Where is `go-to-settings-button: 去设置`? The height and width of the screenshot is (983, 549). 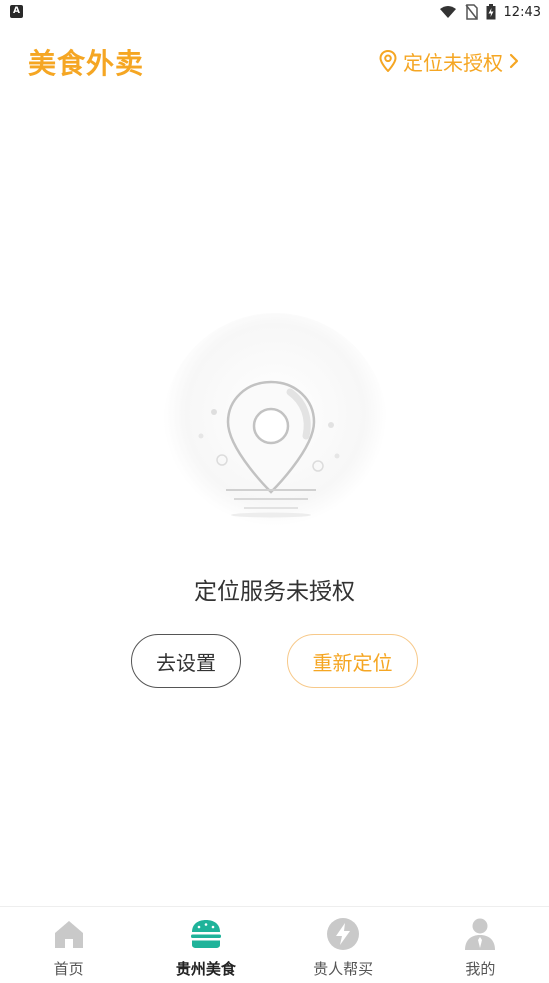 go-to-settings-button: 去设置 is located at coordinates (186, 661).